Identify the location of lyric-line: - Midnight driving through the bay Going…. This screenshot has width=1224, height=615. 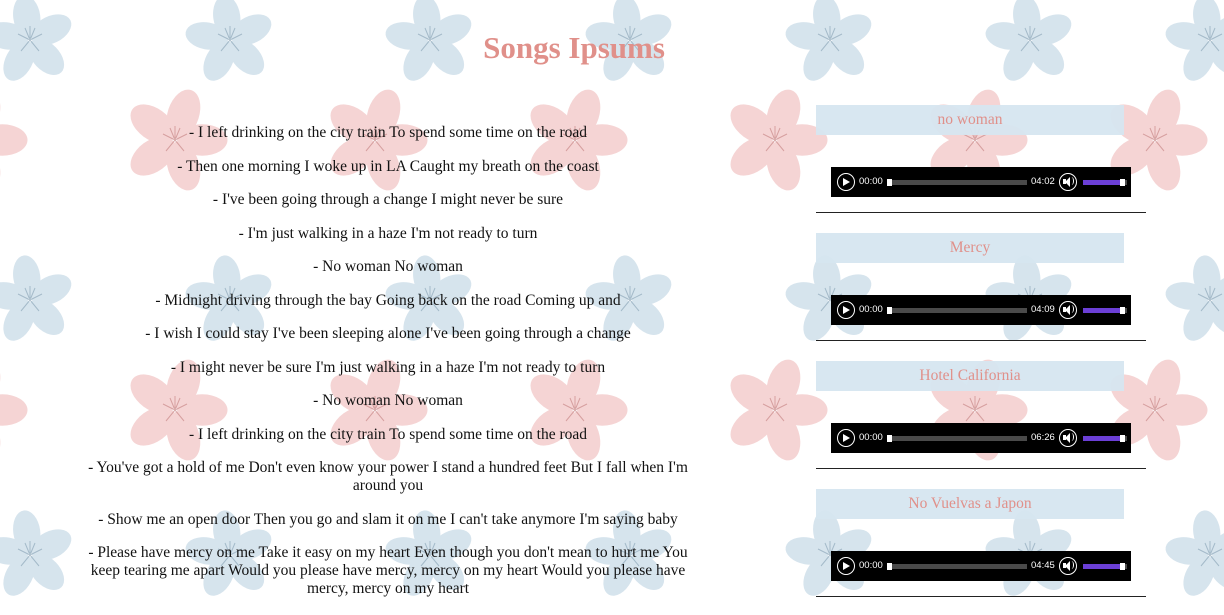
(388, 300).